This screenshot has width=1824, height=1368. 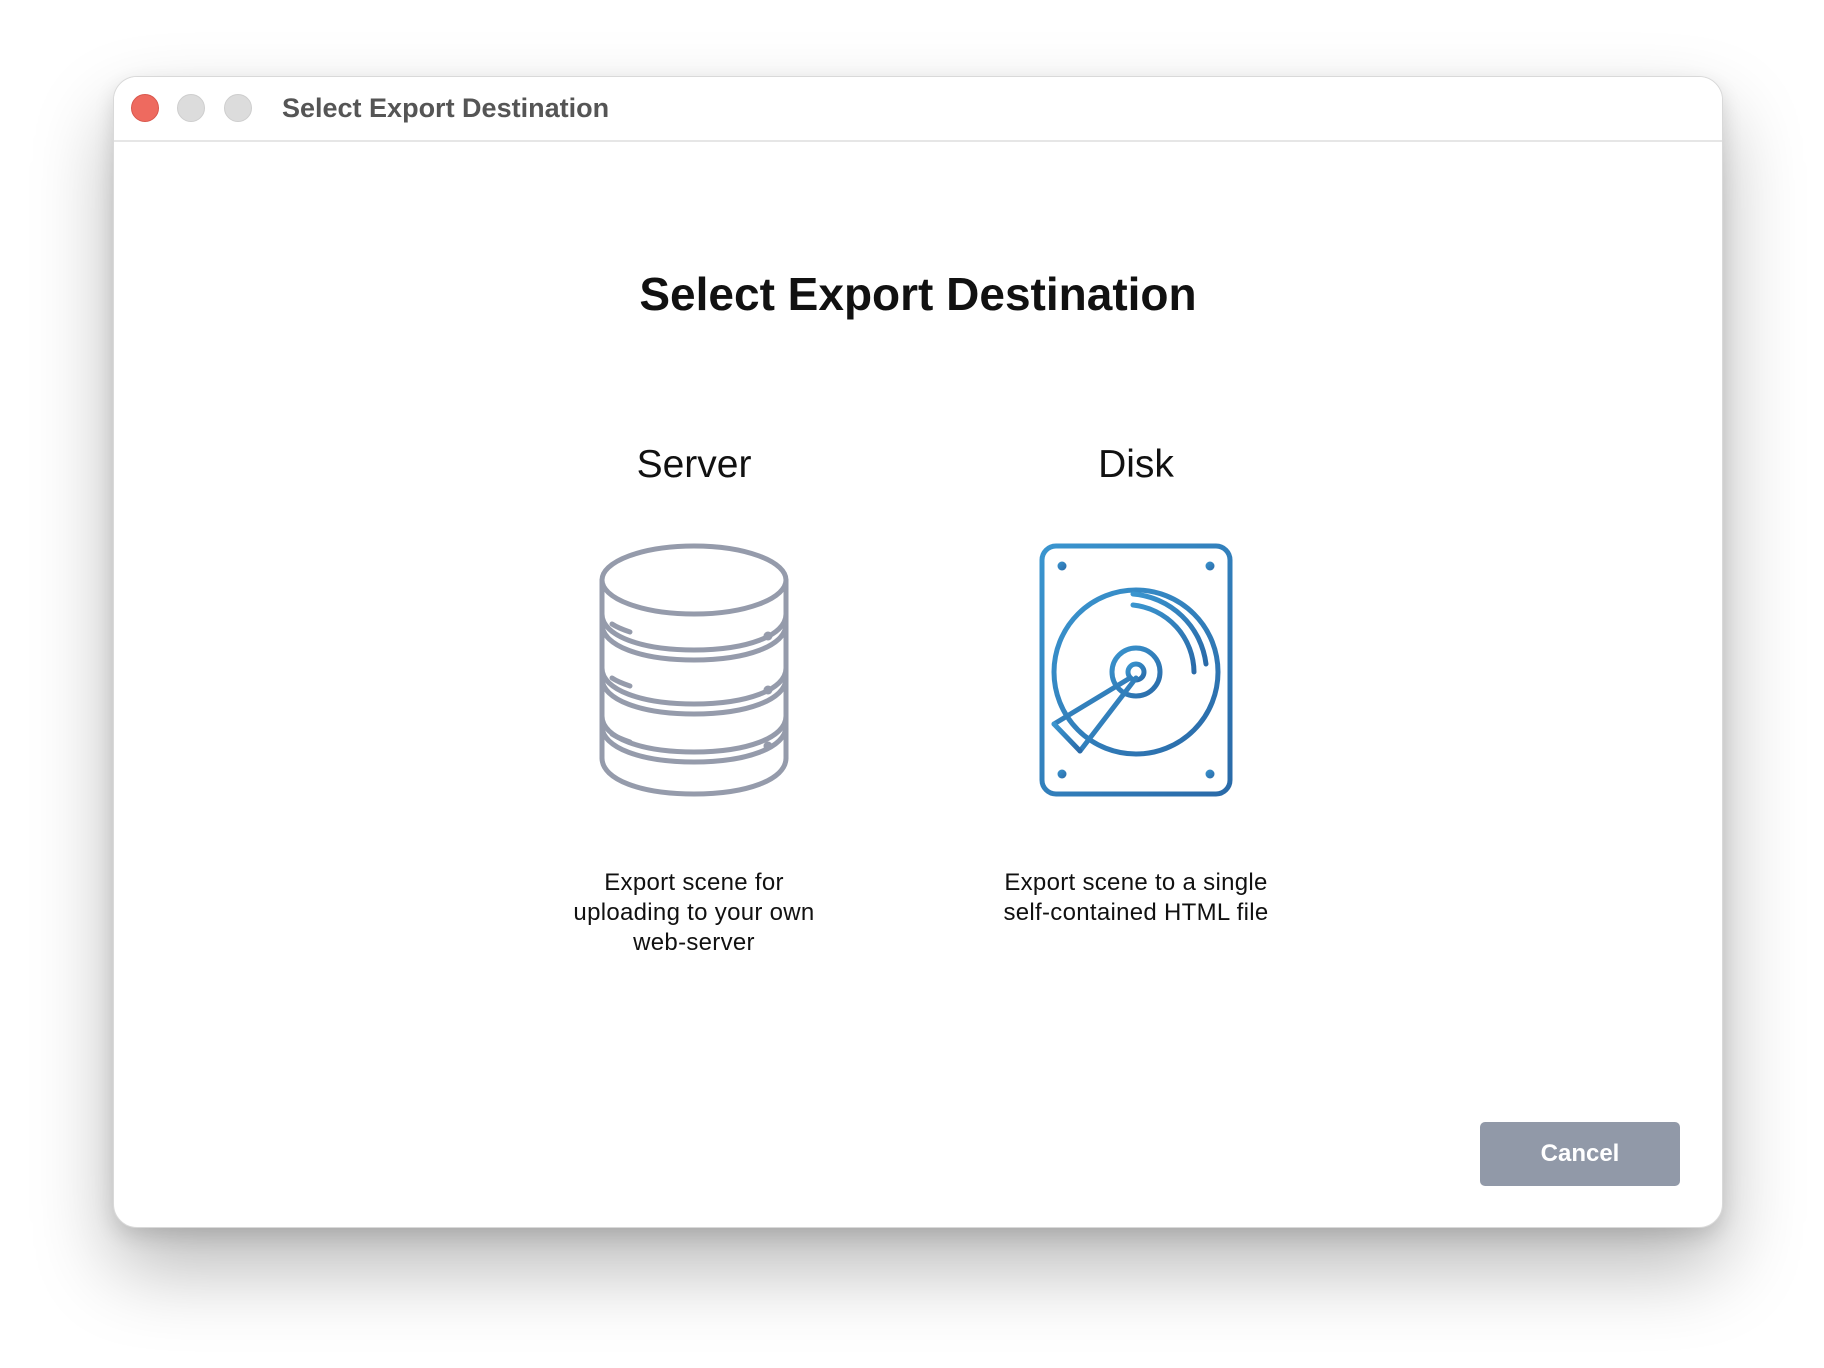 What do you see at coordinates (238, 108) in the screenshot?
I see `zoom-window-button` at bounding box center [238, 108].